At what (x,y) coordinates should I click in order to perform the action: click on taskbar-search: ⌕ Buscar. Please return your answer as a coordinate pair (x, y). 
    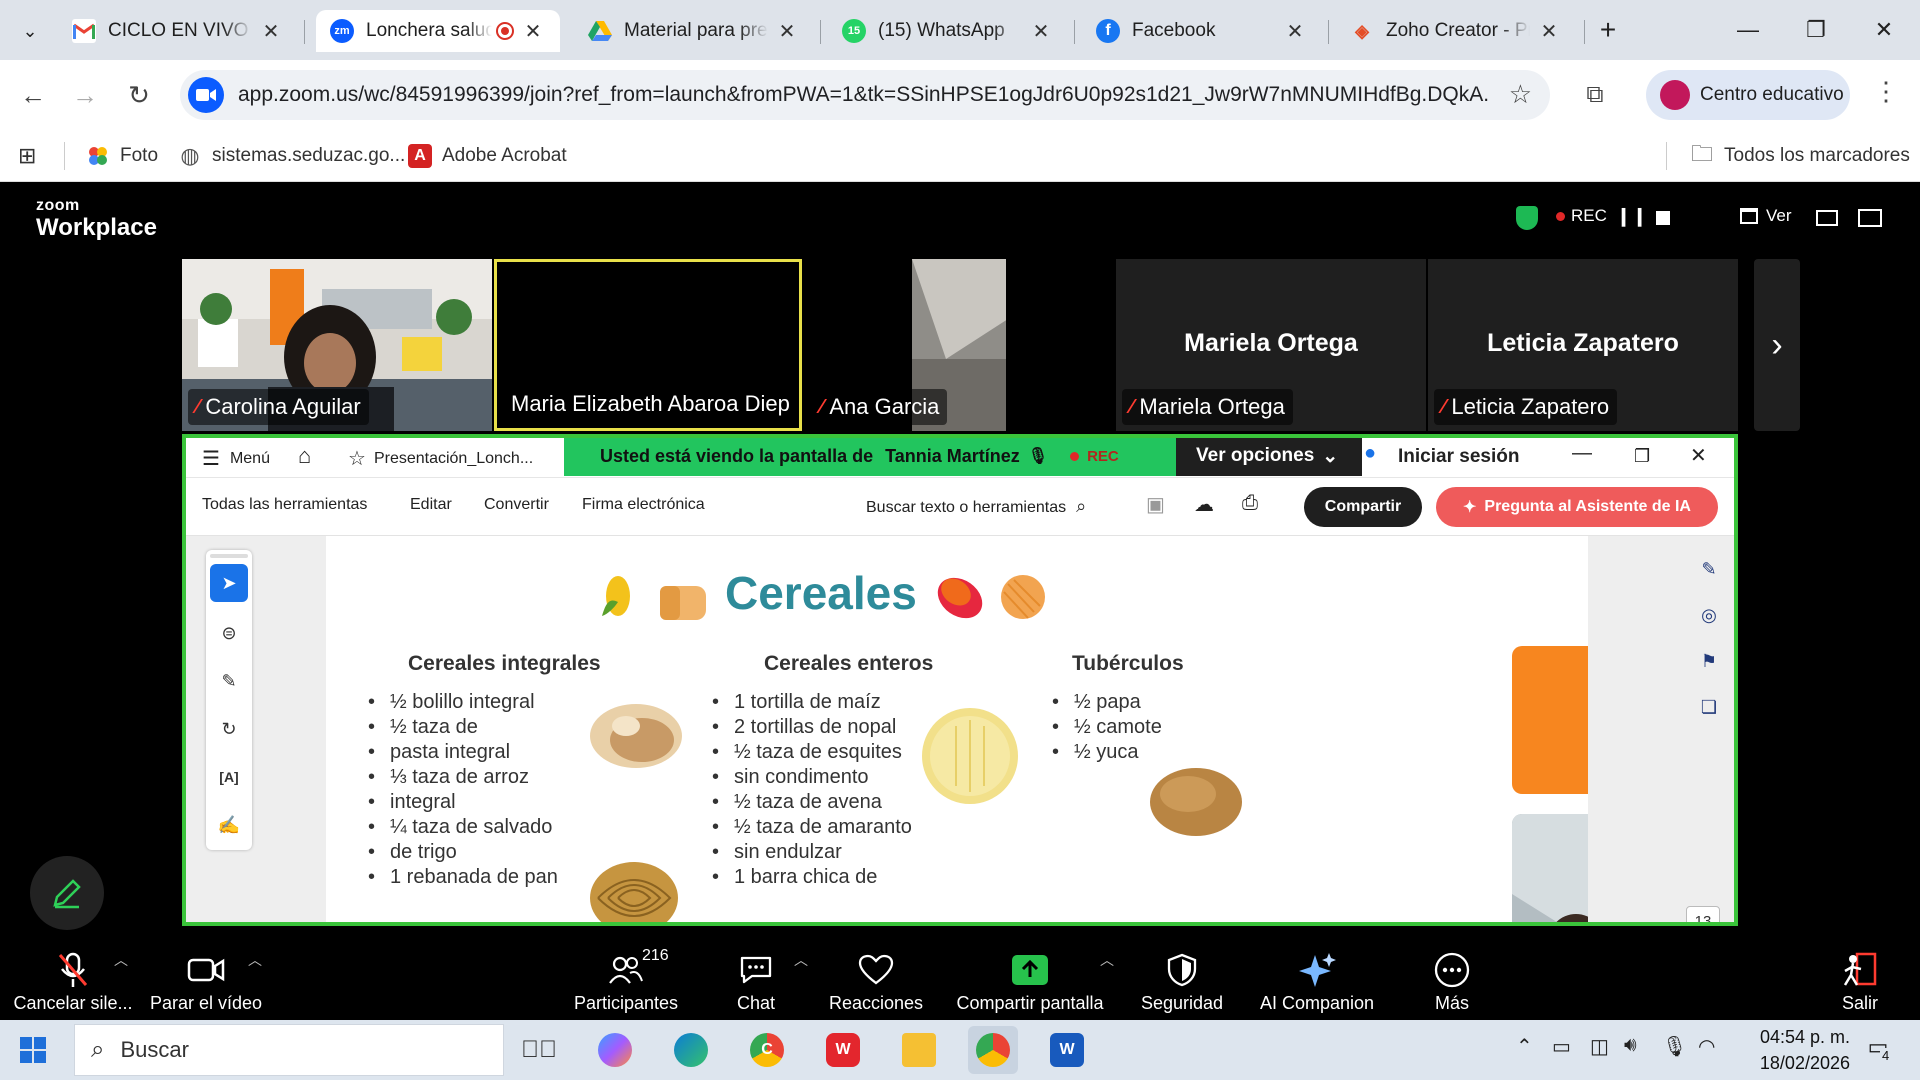
    Looking at the image, I should click on (289, 1050).